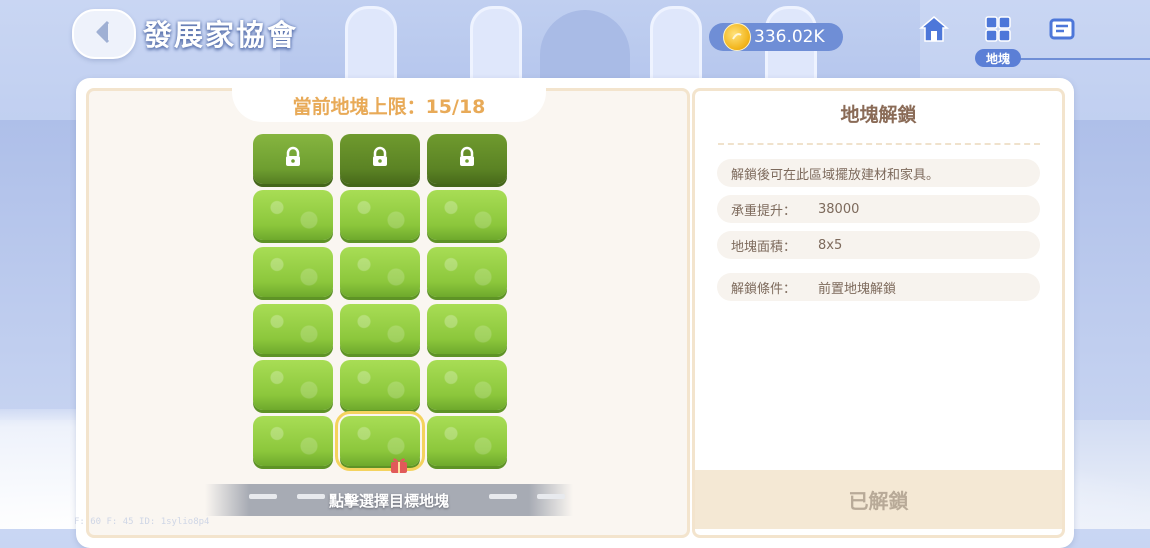  I want to click on info-value: 前置地塊解鎖, so click(857, 289).